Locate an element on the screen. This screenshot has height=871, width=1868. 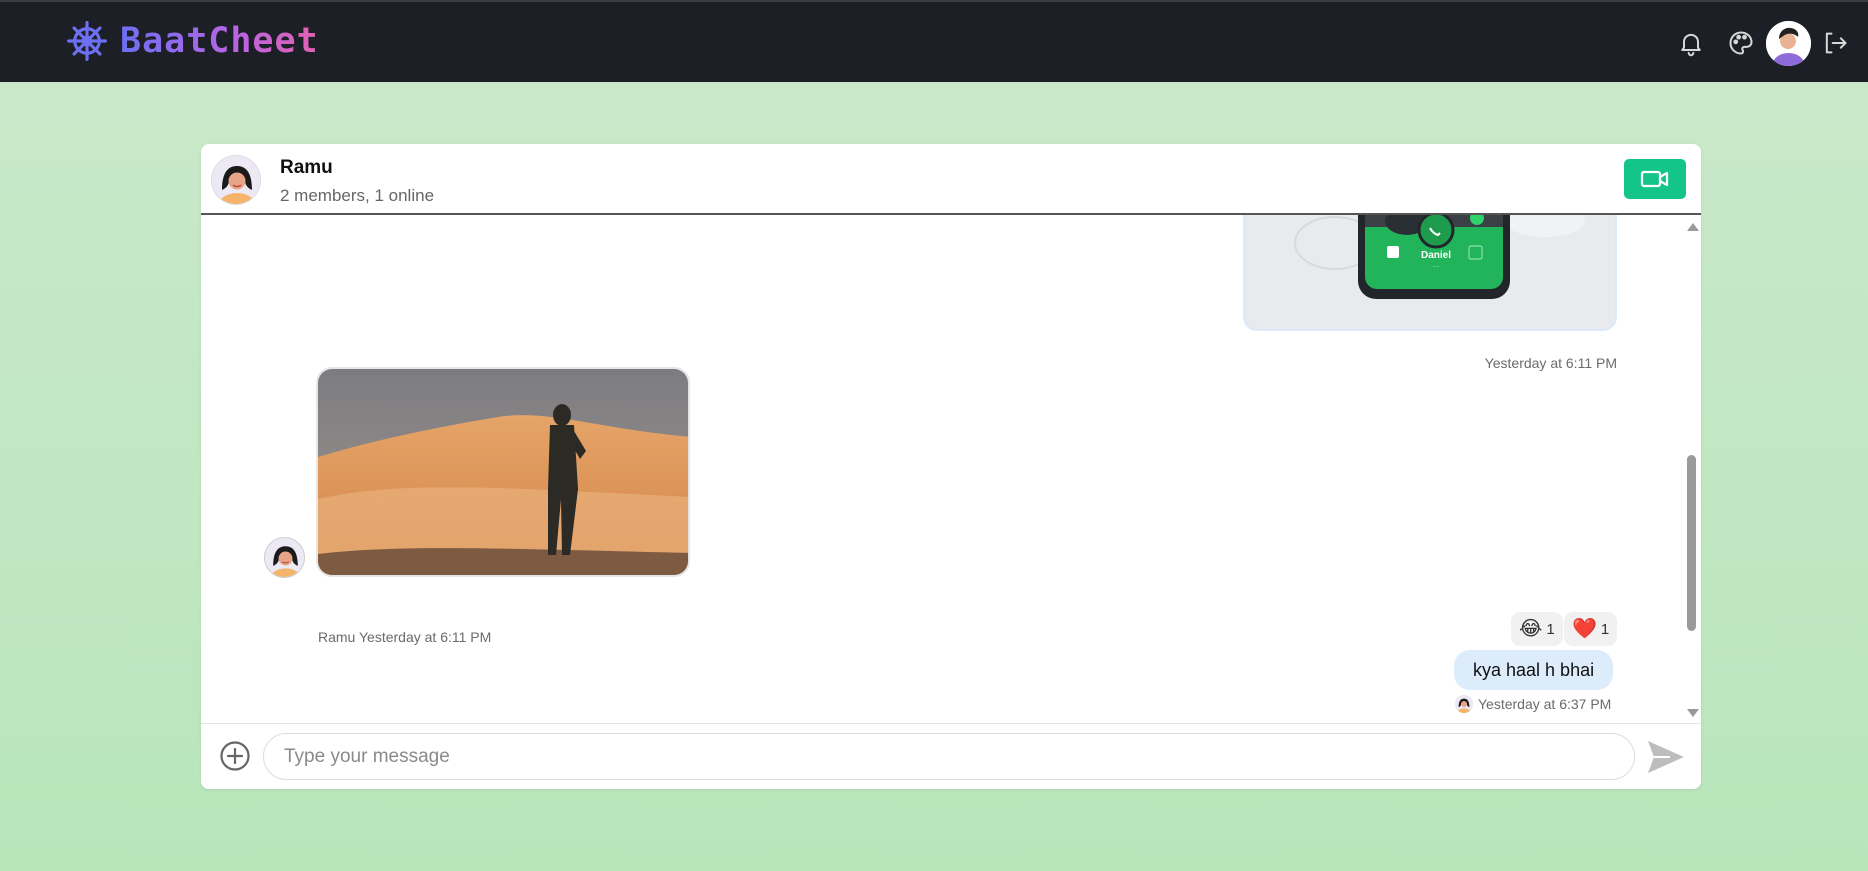
message-scrollbar is located at coordinates (1691, 469).